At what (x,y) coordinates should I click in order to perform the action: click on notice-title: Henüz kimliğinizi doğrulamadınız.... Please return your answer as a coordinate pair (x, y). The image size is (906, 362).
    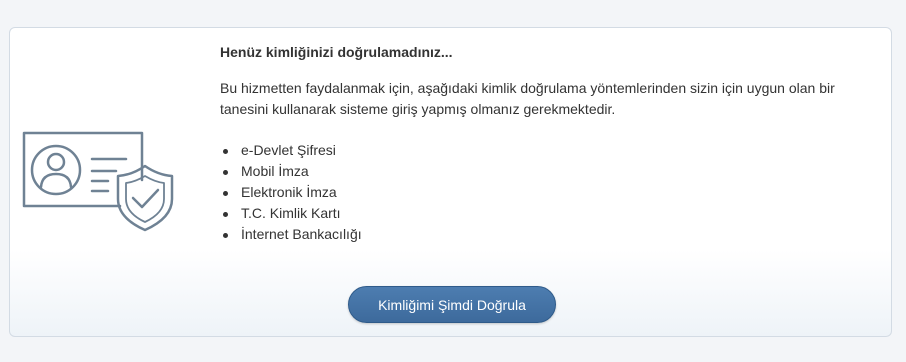
    Looking at the image, I should click on (336, 52).